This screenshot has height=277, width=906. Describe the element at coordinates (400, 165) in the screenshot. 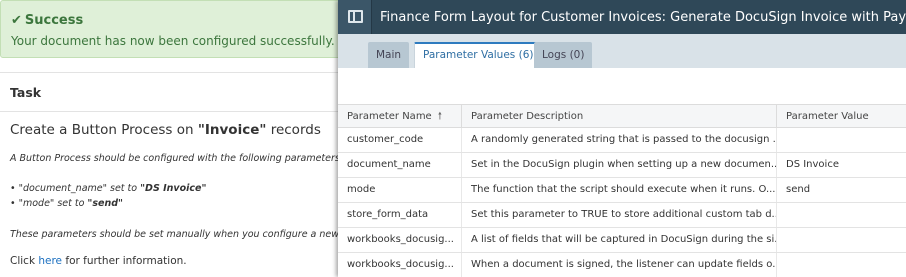

I see `cell-parameter-name: document_name` at that location.